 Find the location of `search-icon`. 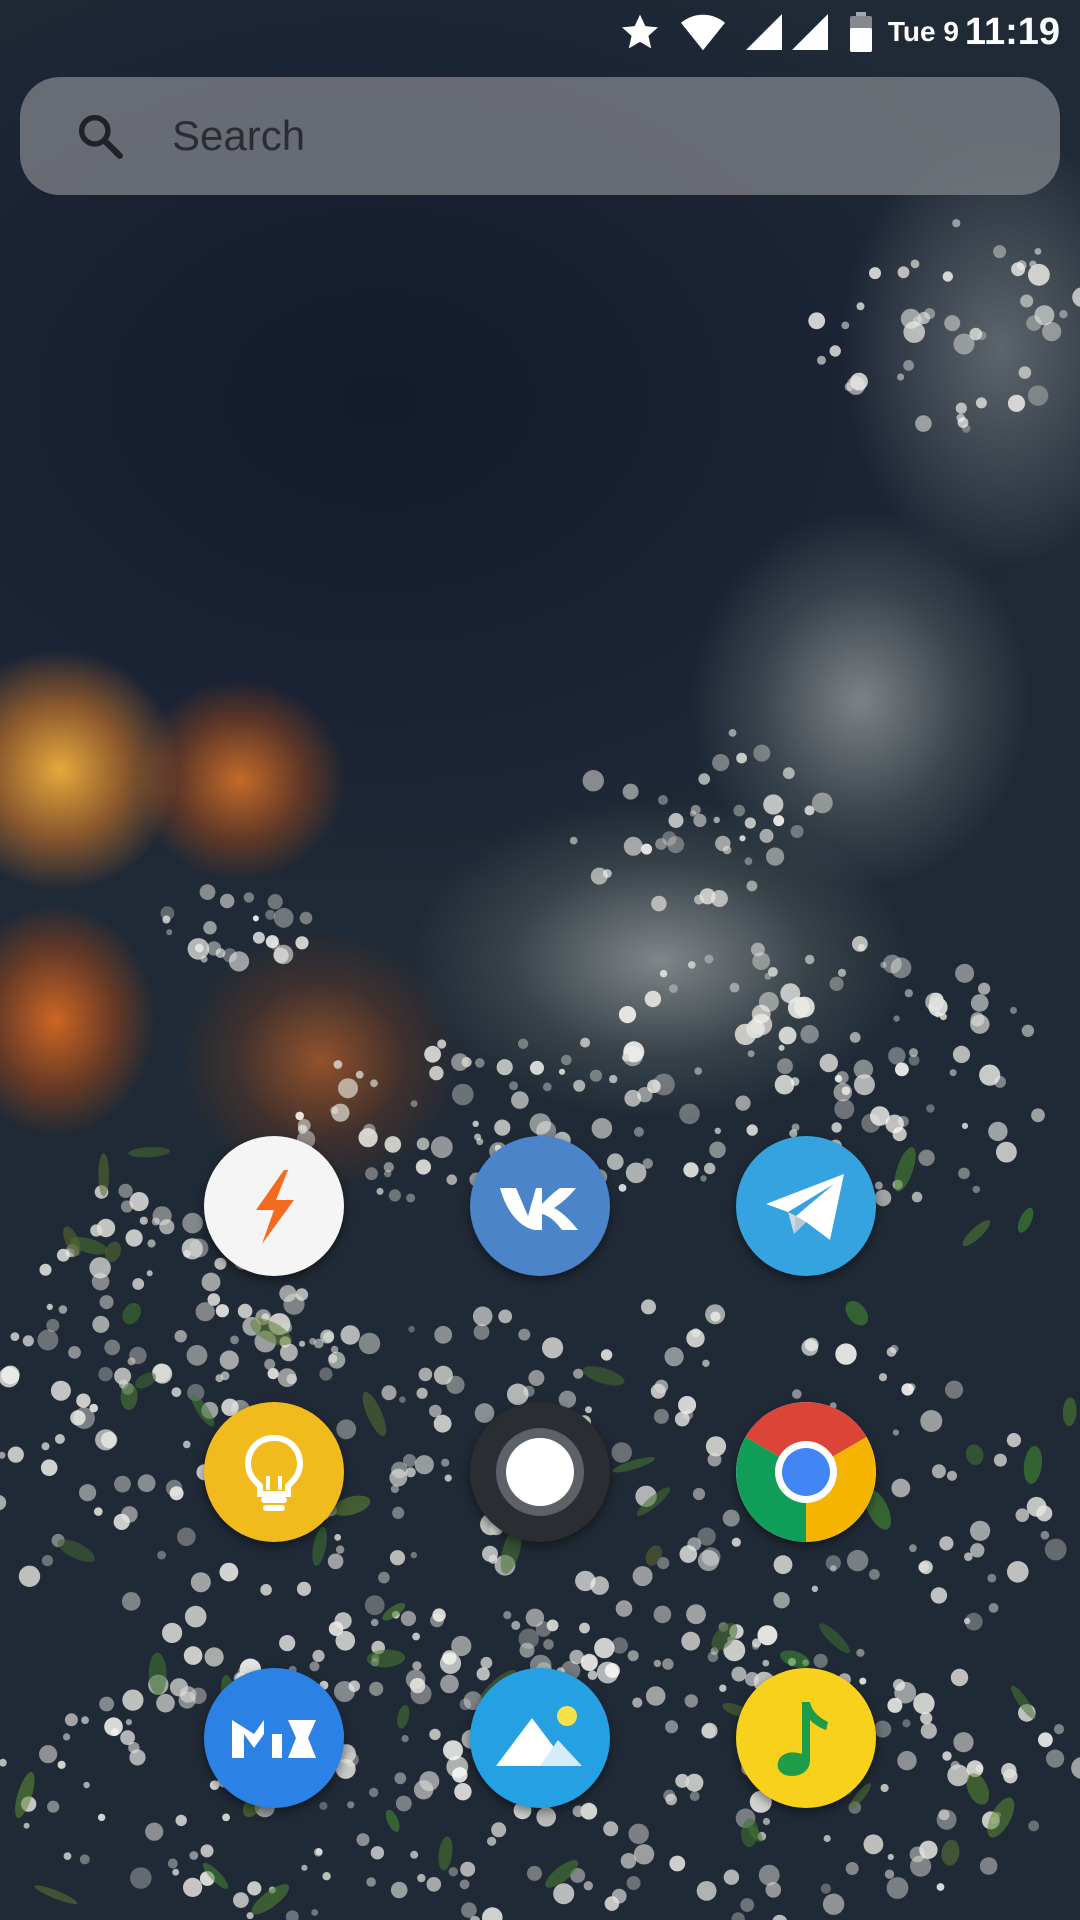

search-icon is located at coordinates (100, 136).